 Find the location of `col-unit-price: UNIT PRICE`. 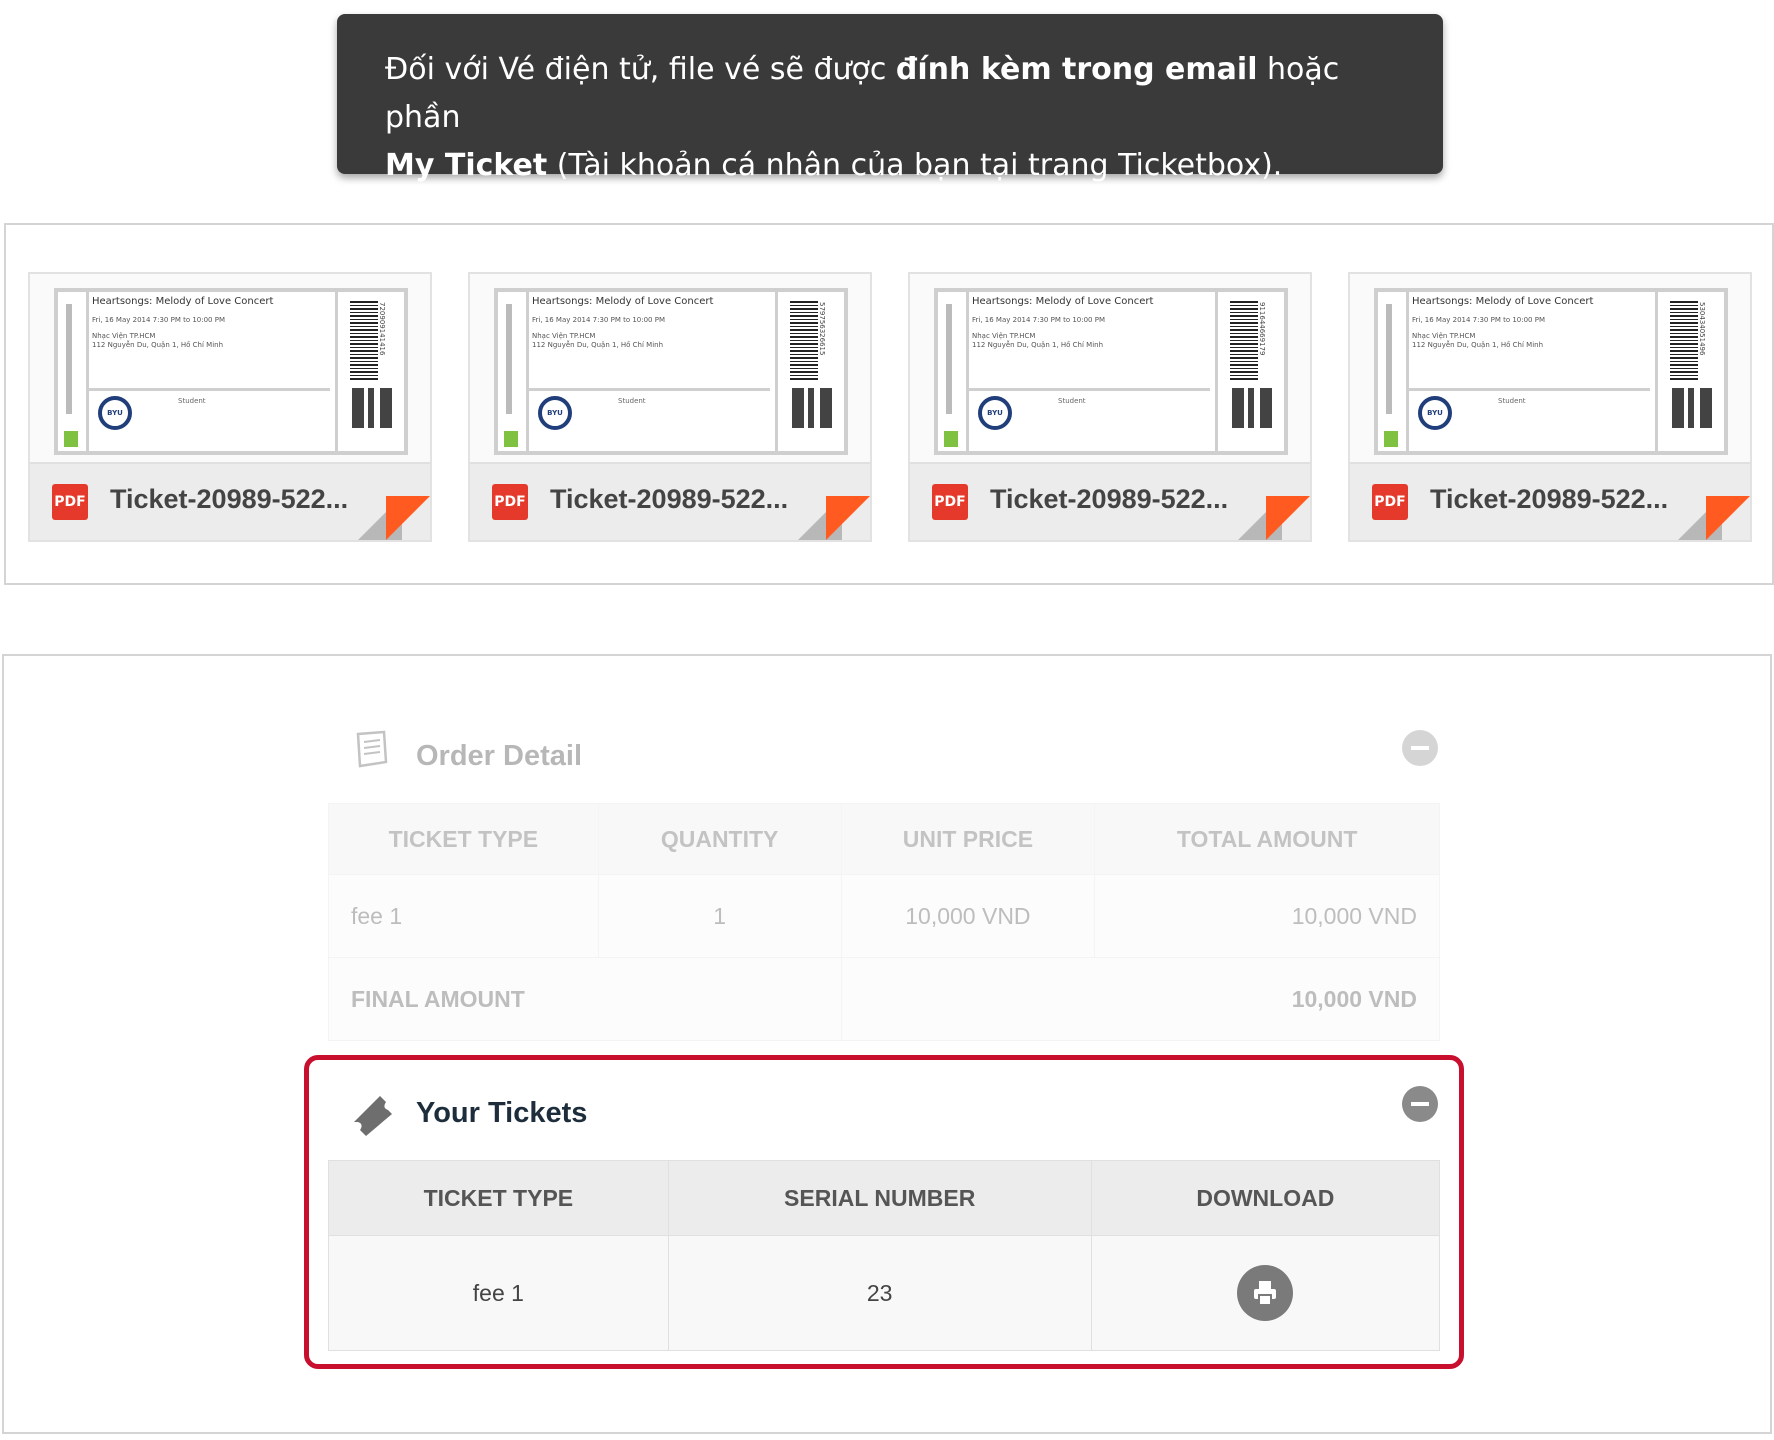

col-unit-price: UNIT PRICE is located at coordinates (968, 839).